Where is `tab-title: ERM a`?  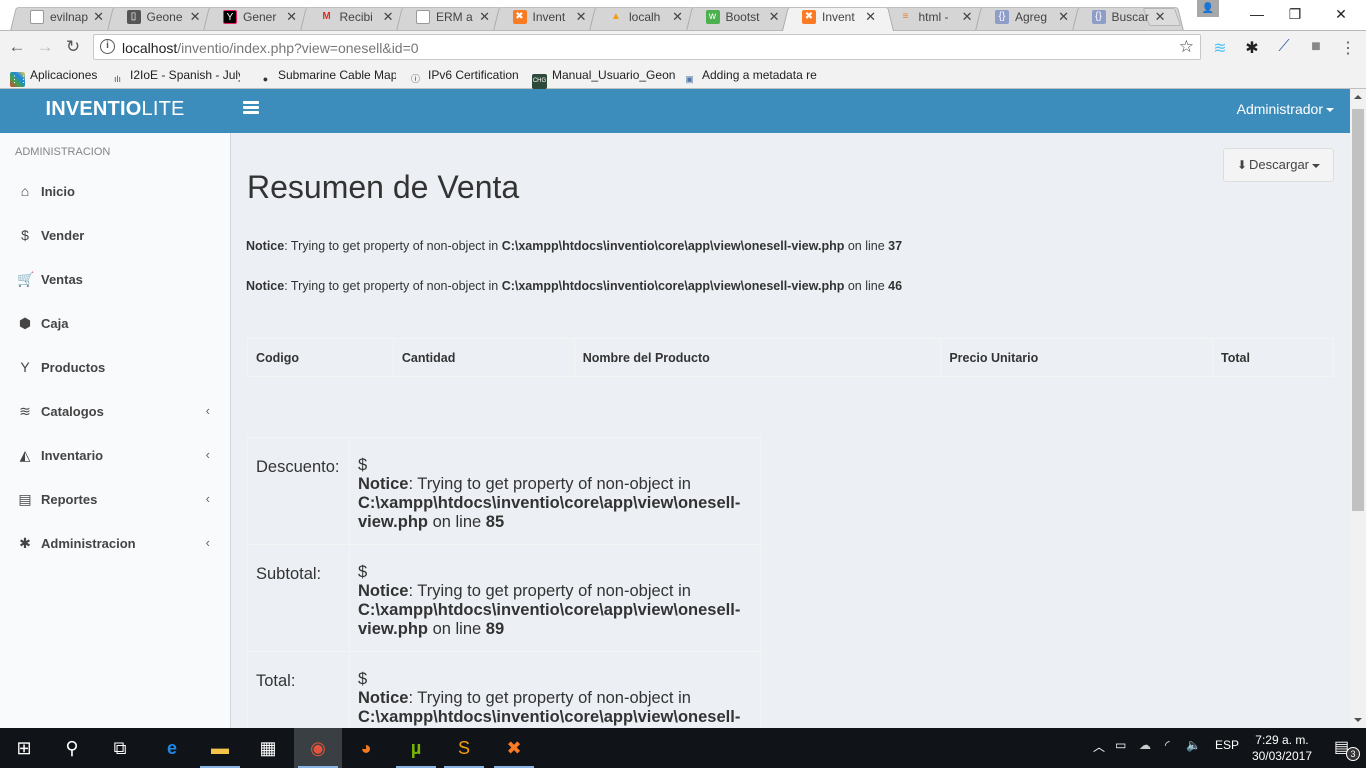
tab-title: ERM a is located at coordinates (454, 17).